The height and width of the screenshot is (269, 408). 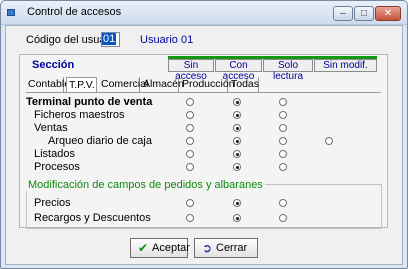 What do you see at coordinates (343, 13) in the screenshot?
I see `minimize-button: –` at bounding box center [343, 13].